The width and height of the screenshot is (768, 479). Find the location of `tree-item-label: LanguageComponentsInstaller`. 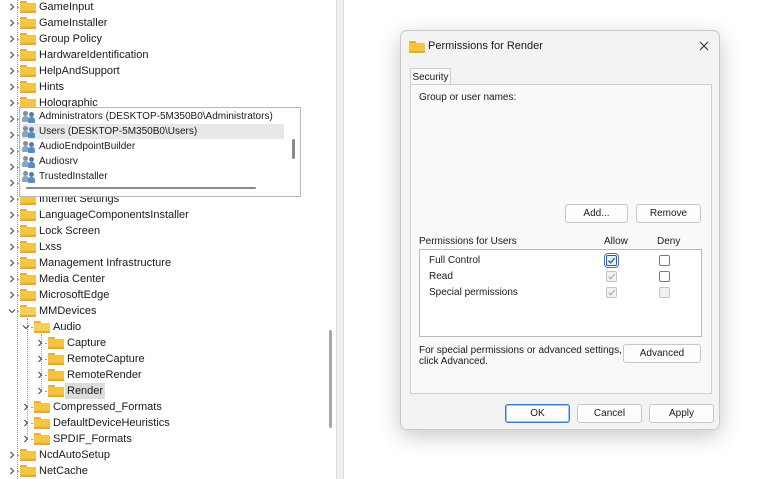

tree-item-label: LanguageComponentsInstaller is located at coordinates (114, 215).